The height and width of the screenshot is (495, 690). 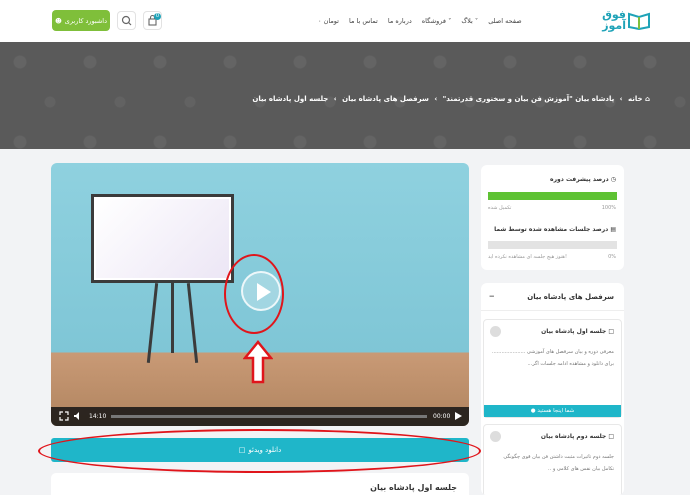 What do you see at coordinates (570, 297) in the screenshot?
I see `sessions-heading: سرفصل های پادشاه بیان` at bounding box center [570, 297].